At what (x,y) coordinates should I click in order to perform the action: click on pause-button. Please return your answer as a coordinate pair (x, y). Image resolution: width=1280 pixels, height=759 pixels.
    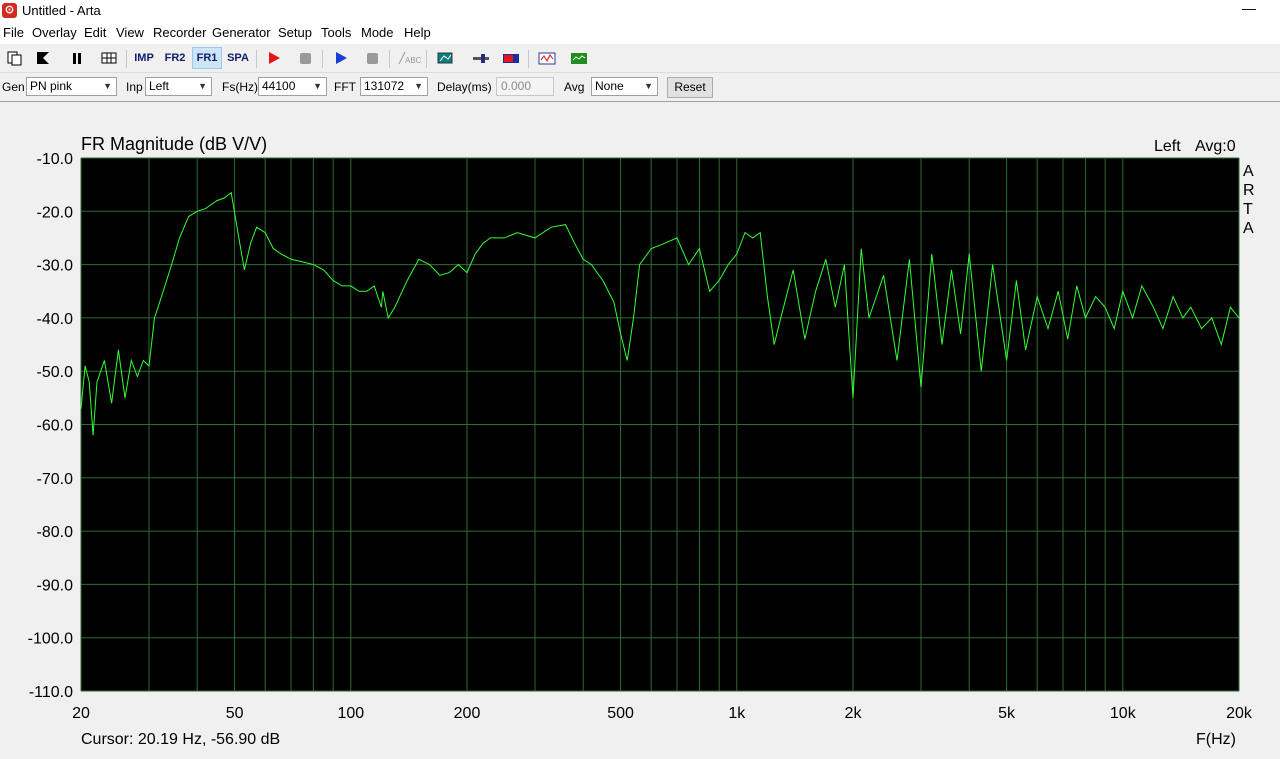
    Looking at the image, I should click on (77, 58).